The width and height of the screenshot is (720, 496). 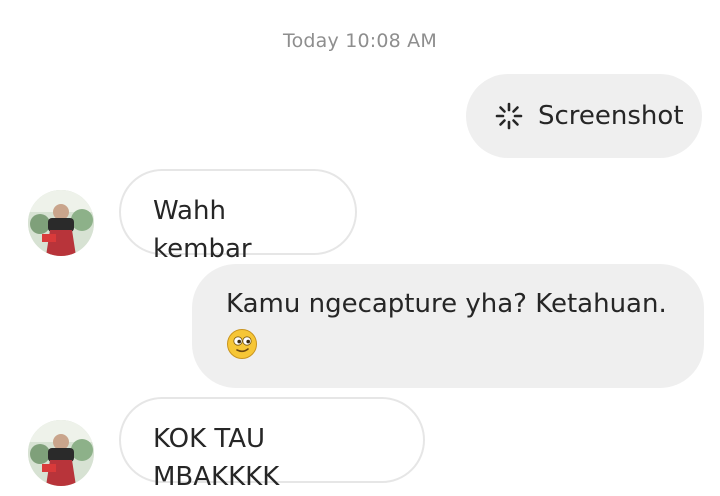 What do you see at coordinates (216, 458) in the screenshot?
I see `message-text: KOK TAU MBAKKKK` at bounding box center [216, 458].